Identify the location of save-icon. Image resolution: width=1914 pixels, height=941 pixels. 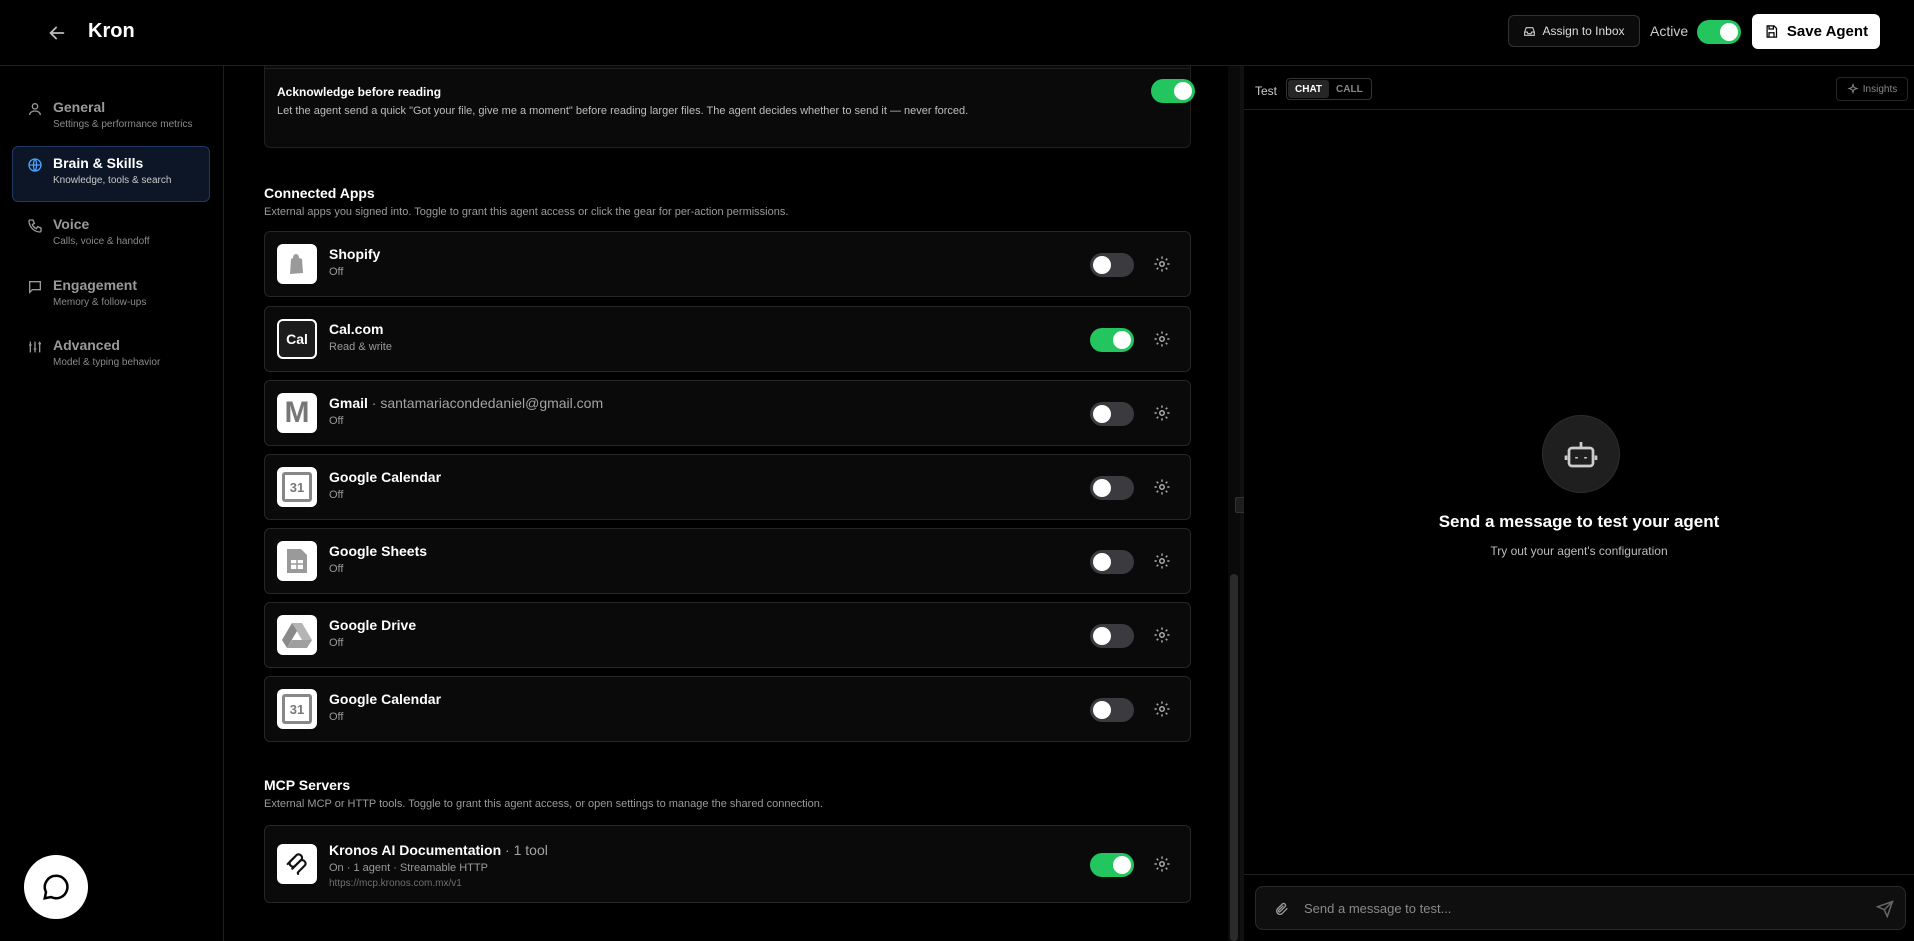
(1772, 31).